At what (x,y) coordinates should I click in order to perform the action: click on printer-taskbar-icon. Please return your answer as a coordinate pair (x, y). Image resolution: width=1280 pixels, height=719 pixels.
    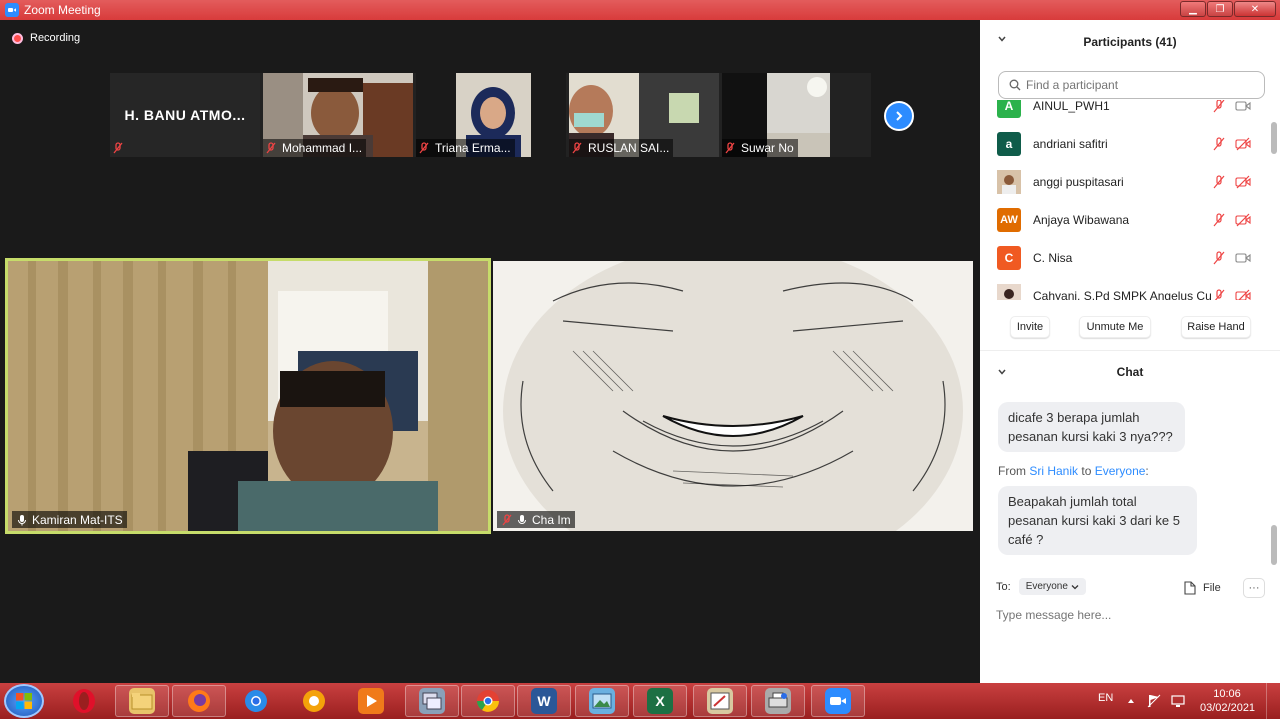
    Looking at the image, I should click on (778, 701).